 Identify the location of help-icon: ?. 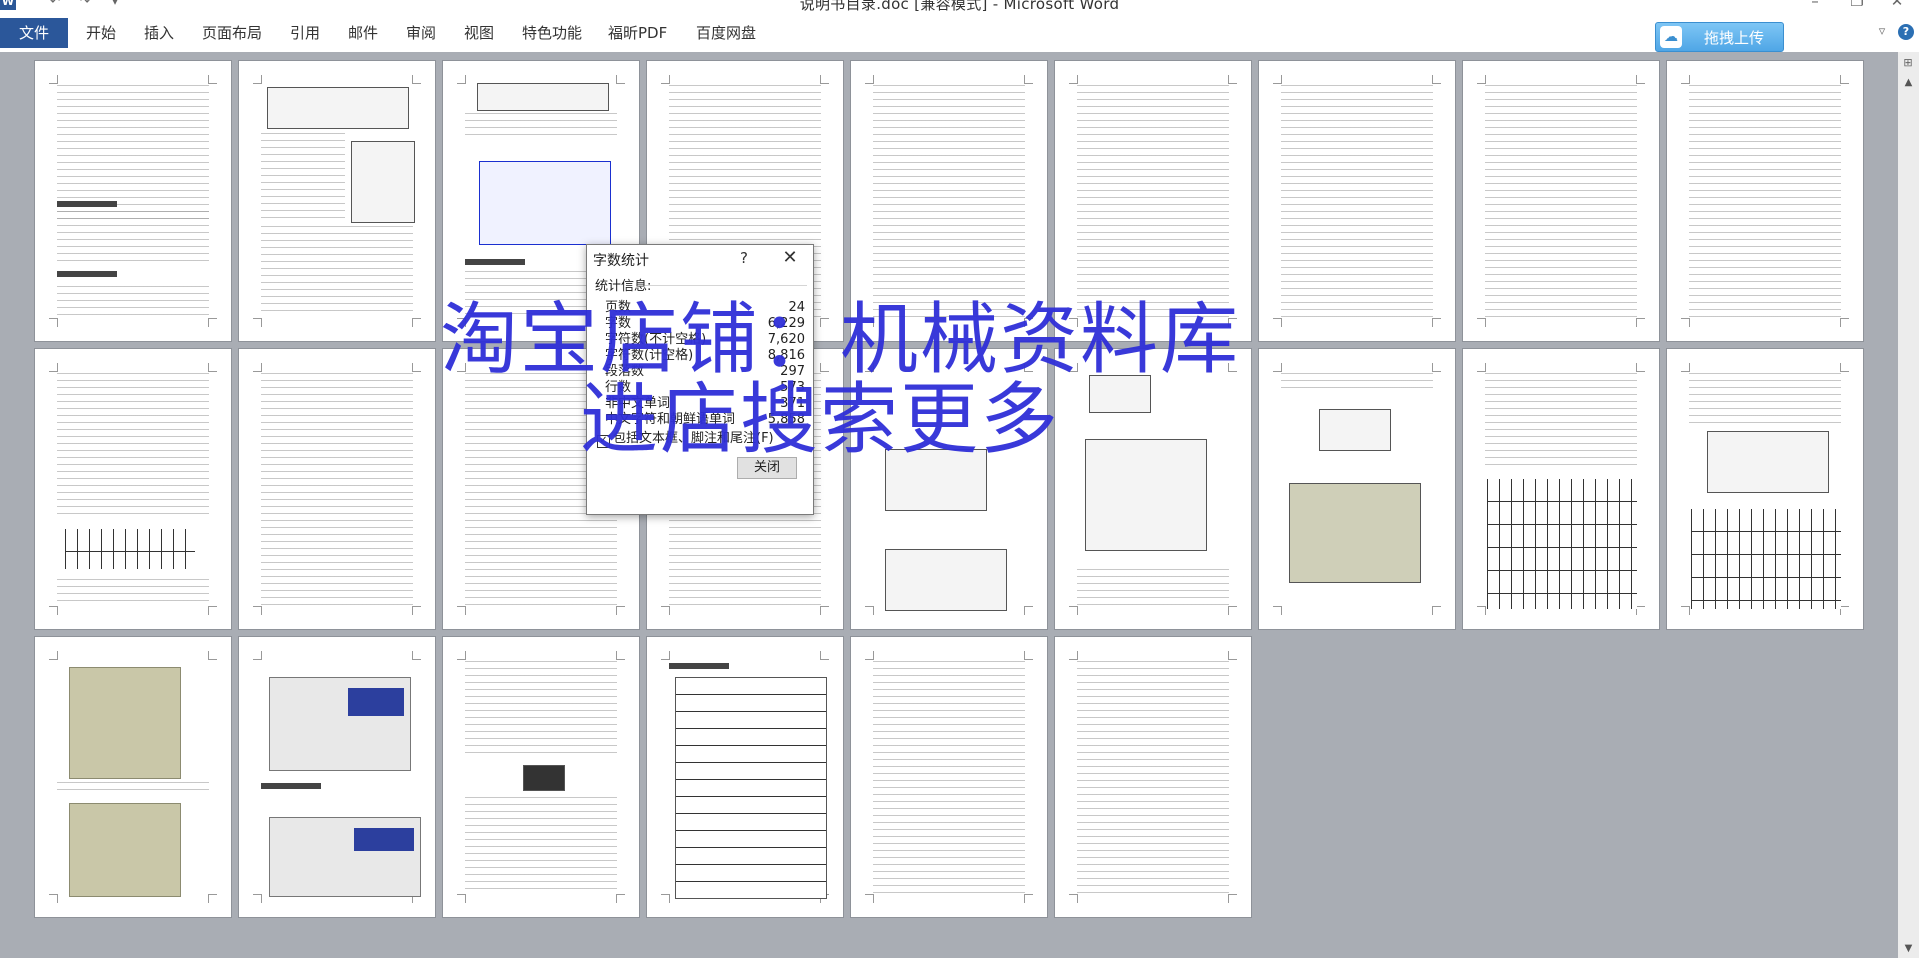
(1906, 32).